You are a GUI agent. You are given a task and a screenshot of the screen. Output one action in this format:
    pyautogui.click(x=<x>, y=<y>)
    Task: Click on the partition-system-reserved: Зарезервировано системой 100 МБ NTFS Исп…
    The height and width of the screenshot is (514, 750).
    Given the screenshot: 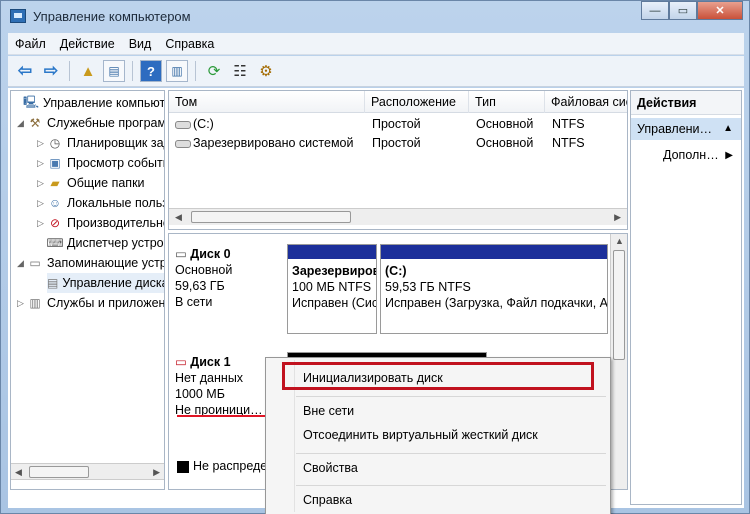 What is the action you would take?
    pyautogui.click(x=332, y=289)
    